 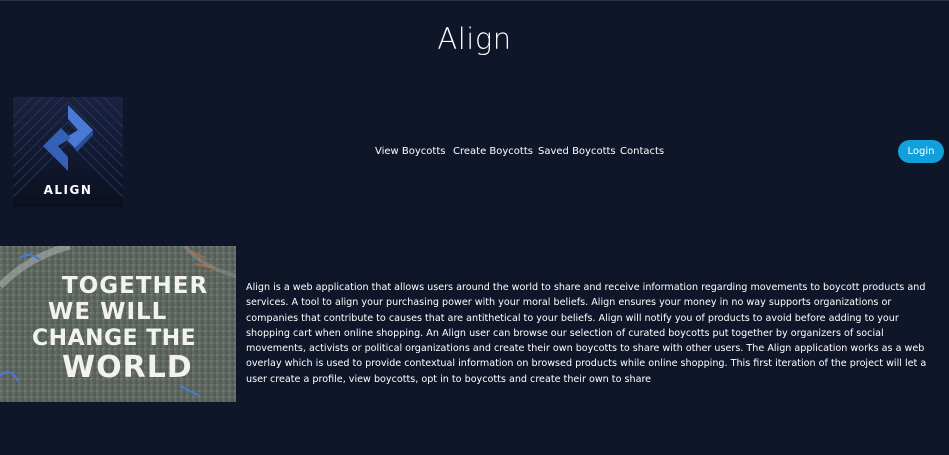 I want to click on nav-create-boycotts: Create Boycotts, so click(x=493, y=151).